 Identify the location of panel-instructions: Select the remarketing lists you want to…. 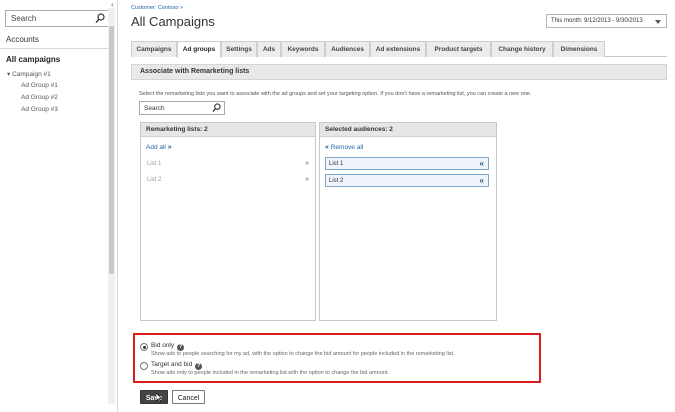
(335, 94).